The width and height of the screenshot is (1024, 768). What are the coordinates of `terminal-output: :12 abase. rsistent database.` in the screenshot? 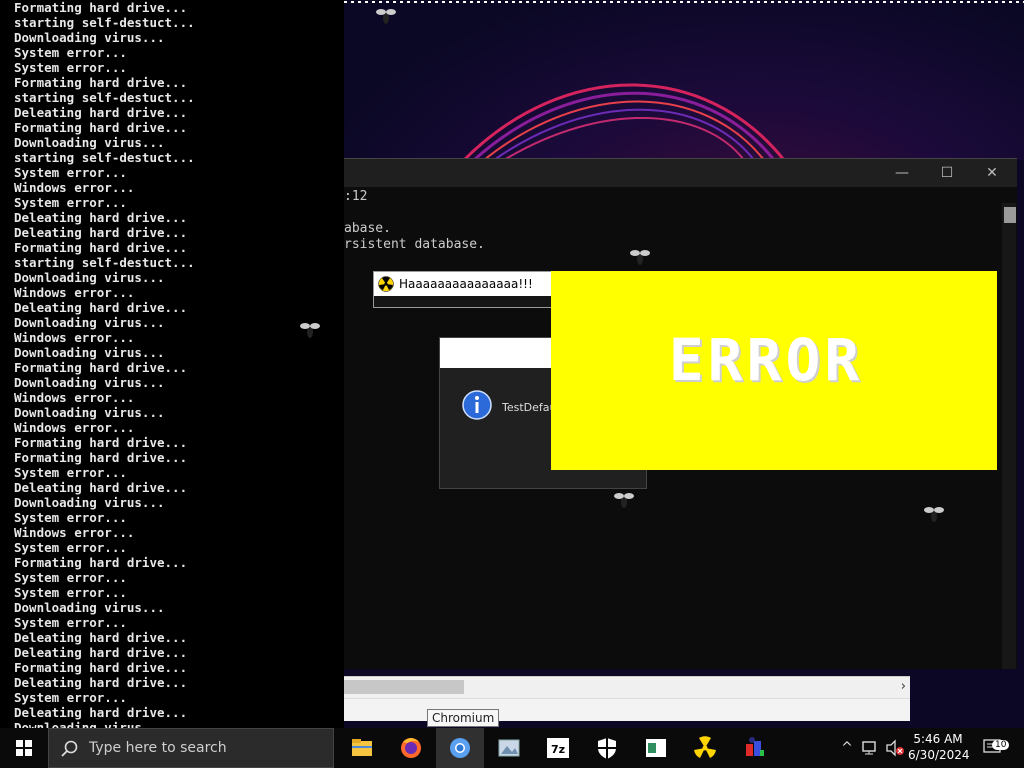 It's located at (414, 221).